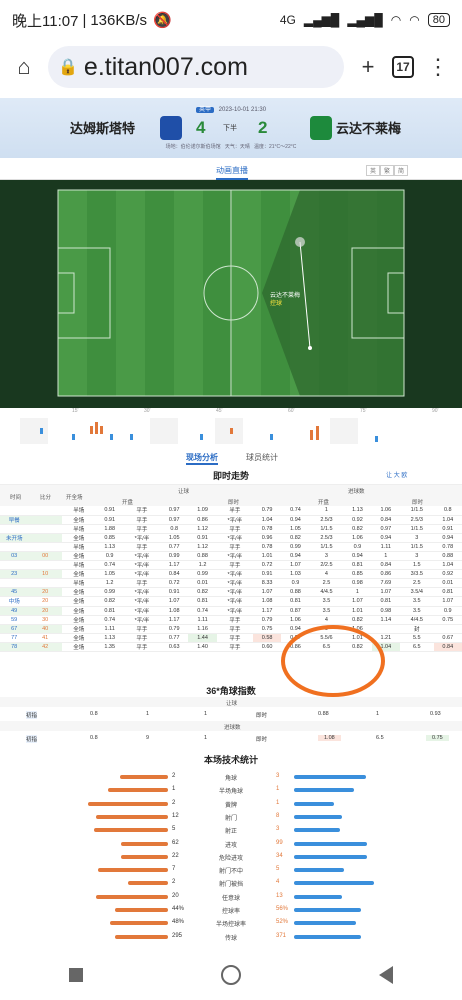 This screenshot has width=462, height=1000. I want to click on odds-header: 让球 进球数 时间 比分 开全场 开盘 即时 开盘 即时, so click(231, 495).